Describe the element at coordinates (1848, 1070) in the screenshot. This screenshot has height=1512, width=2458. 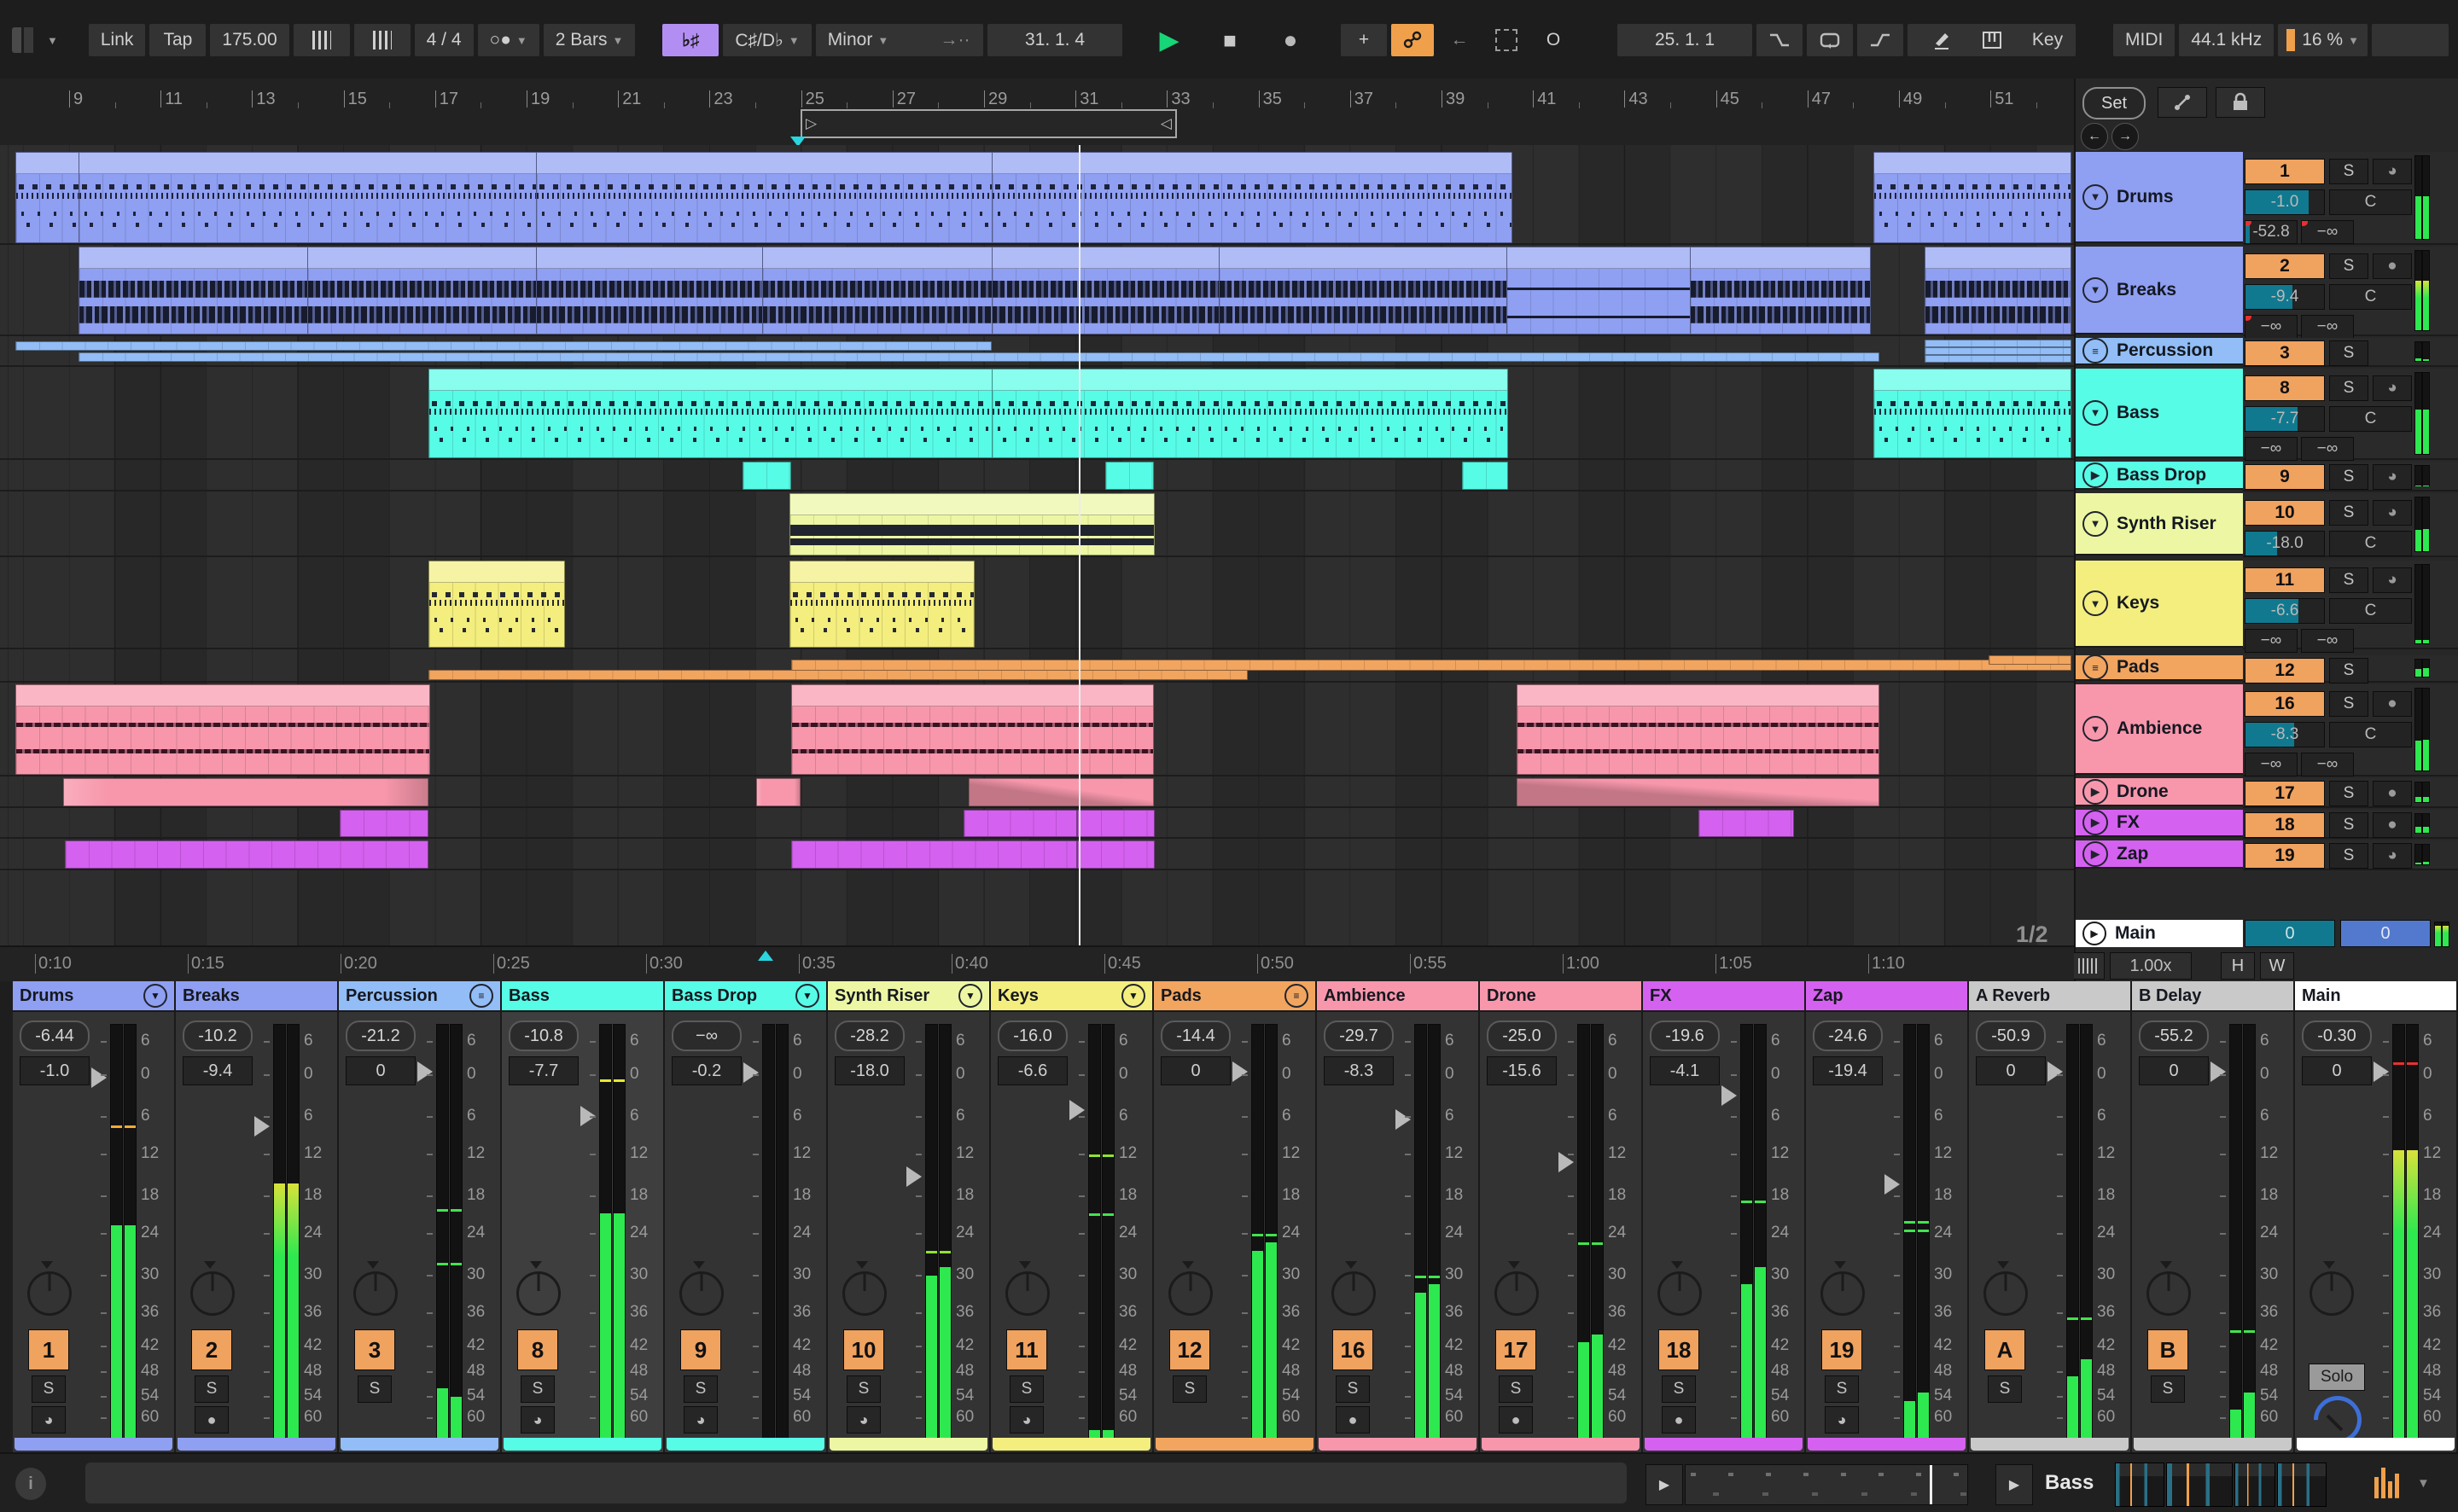
I see `volume-value: -19.4` at that location.